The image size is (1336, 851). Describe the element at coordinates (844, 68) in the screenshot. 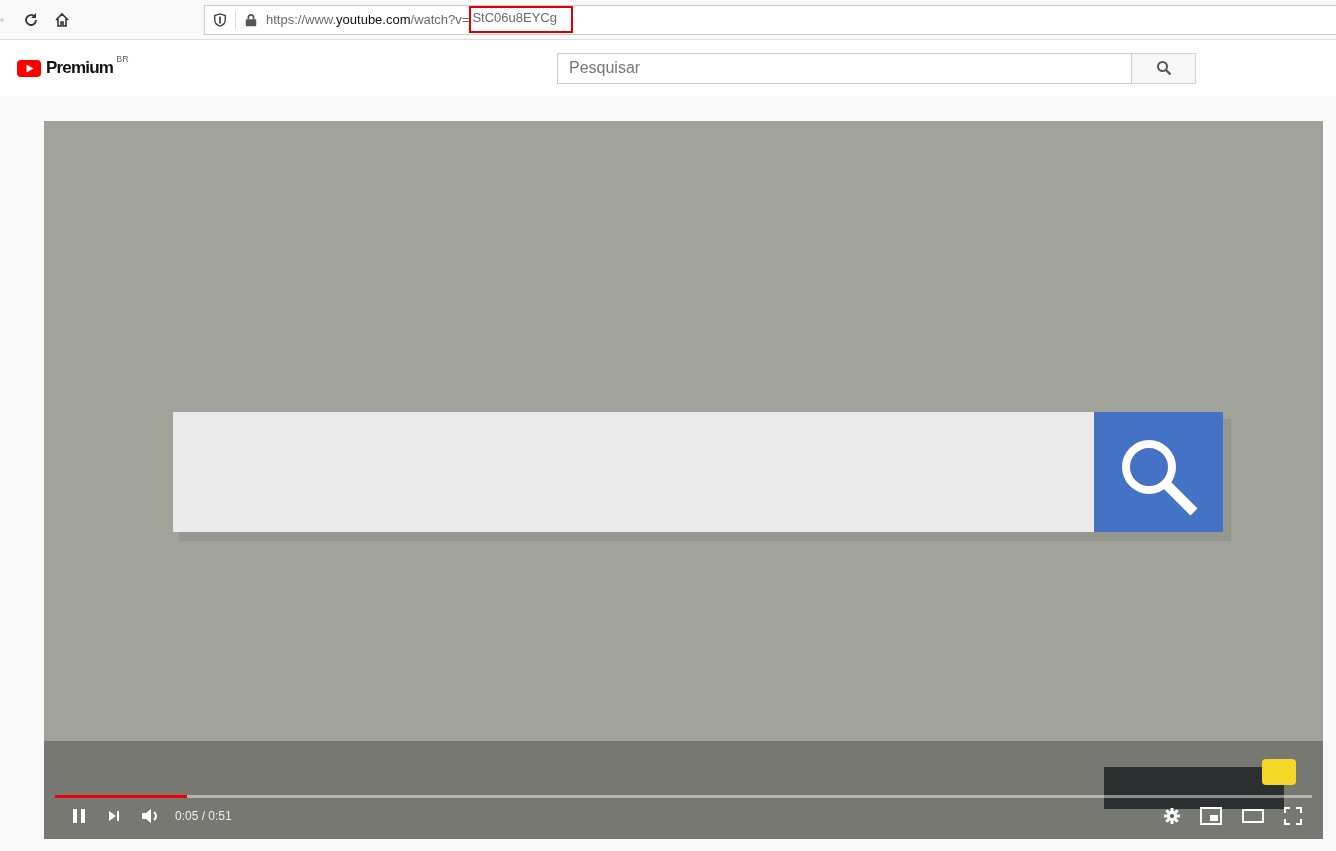

I see `search-field: Pesquisar` at that location.